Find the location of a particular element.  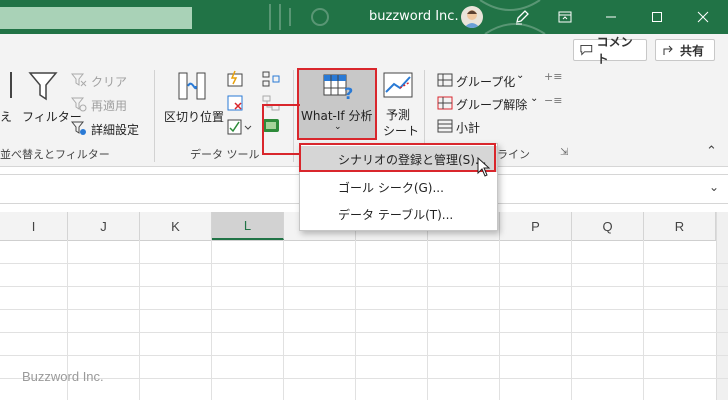

sort-icon is located at coordinates (6, 85).